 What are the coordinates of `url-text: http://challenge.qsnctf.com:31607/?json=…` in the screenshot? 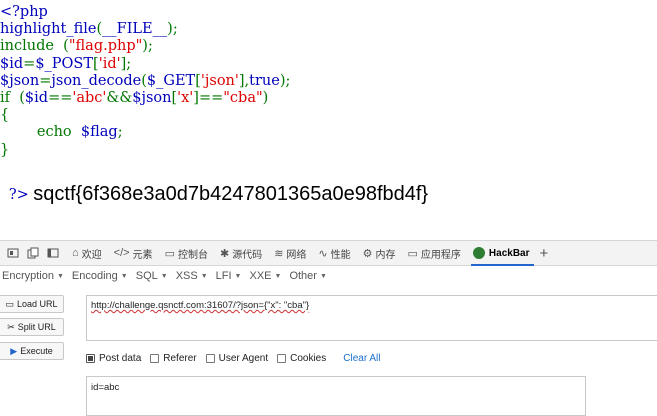 It's located at (200, 305).